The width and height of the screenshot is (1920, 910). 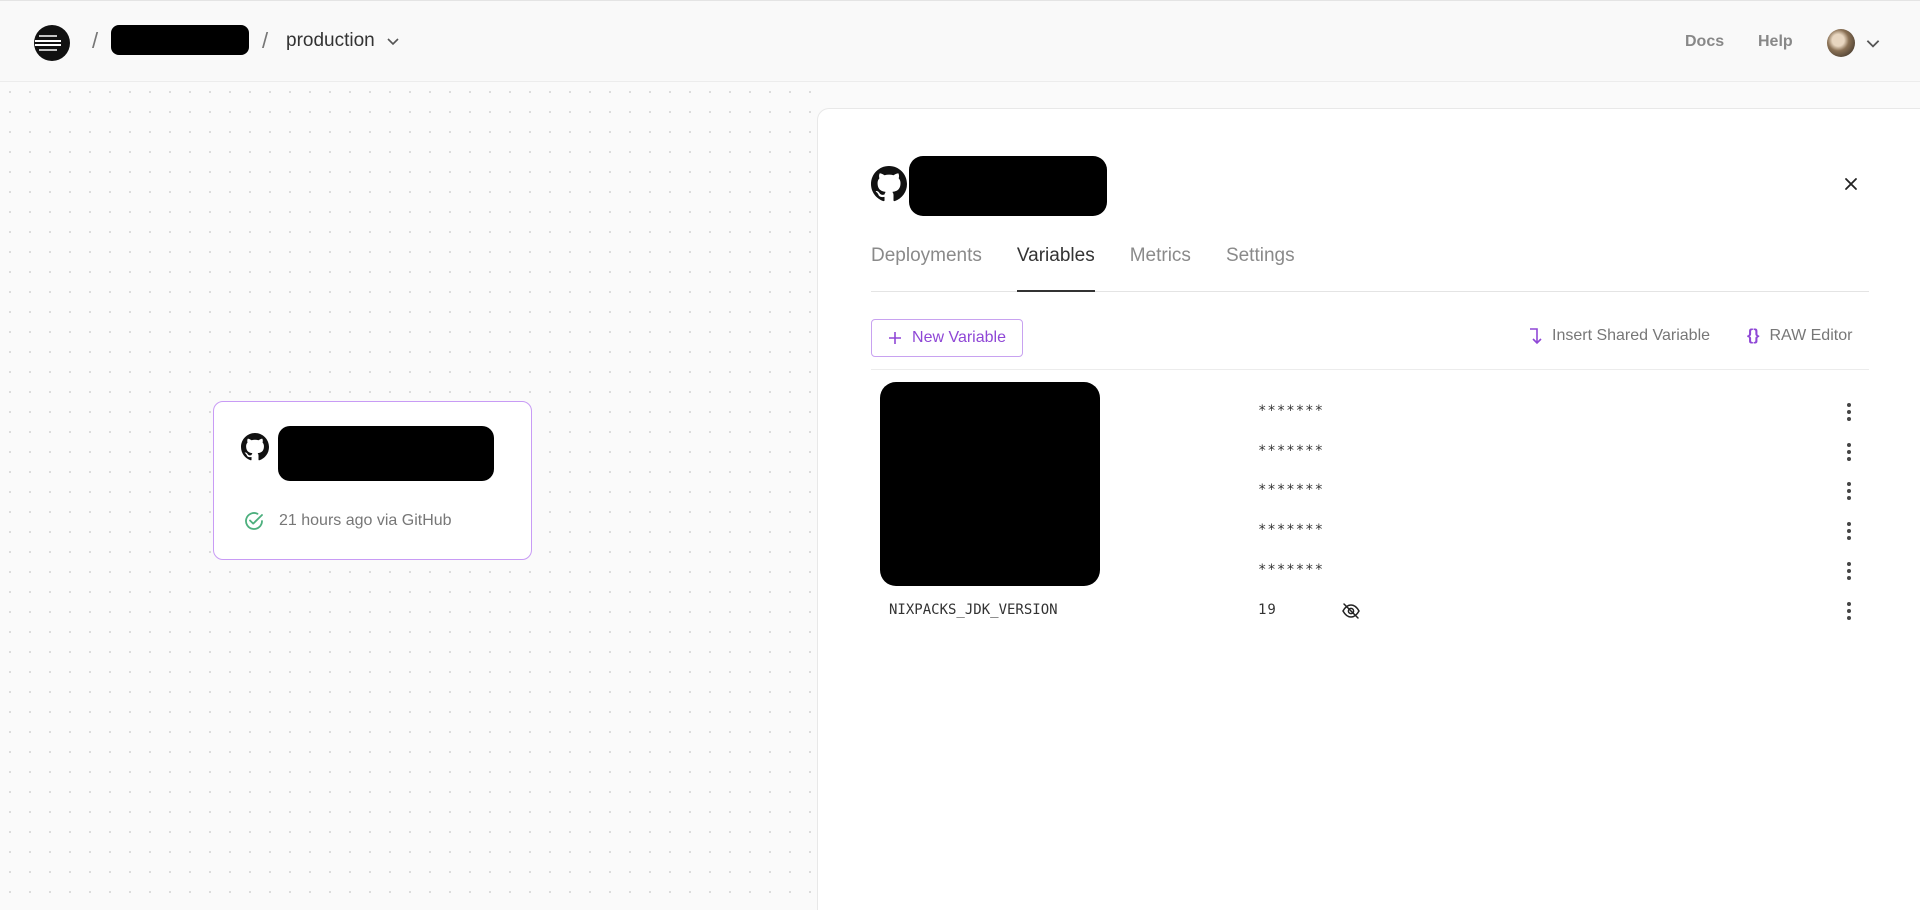 What do you see at coordinates (1851, 184) in the screenshot?
I see `close-icon` at bounding box center [1851, 184].